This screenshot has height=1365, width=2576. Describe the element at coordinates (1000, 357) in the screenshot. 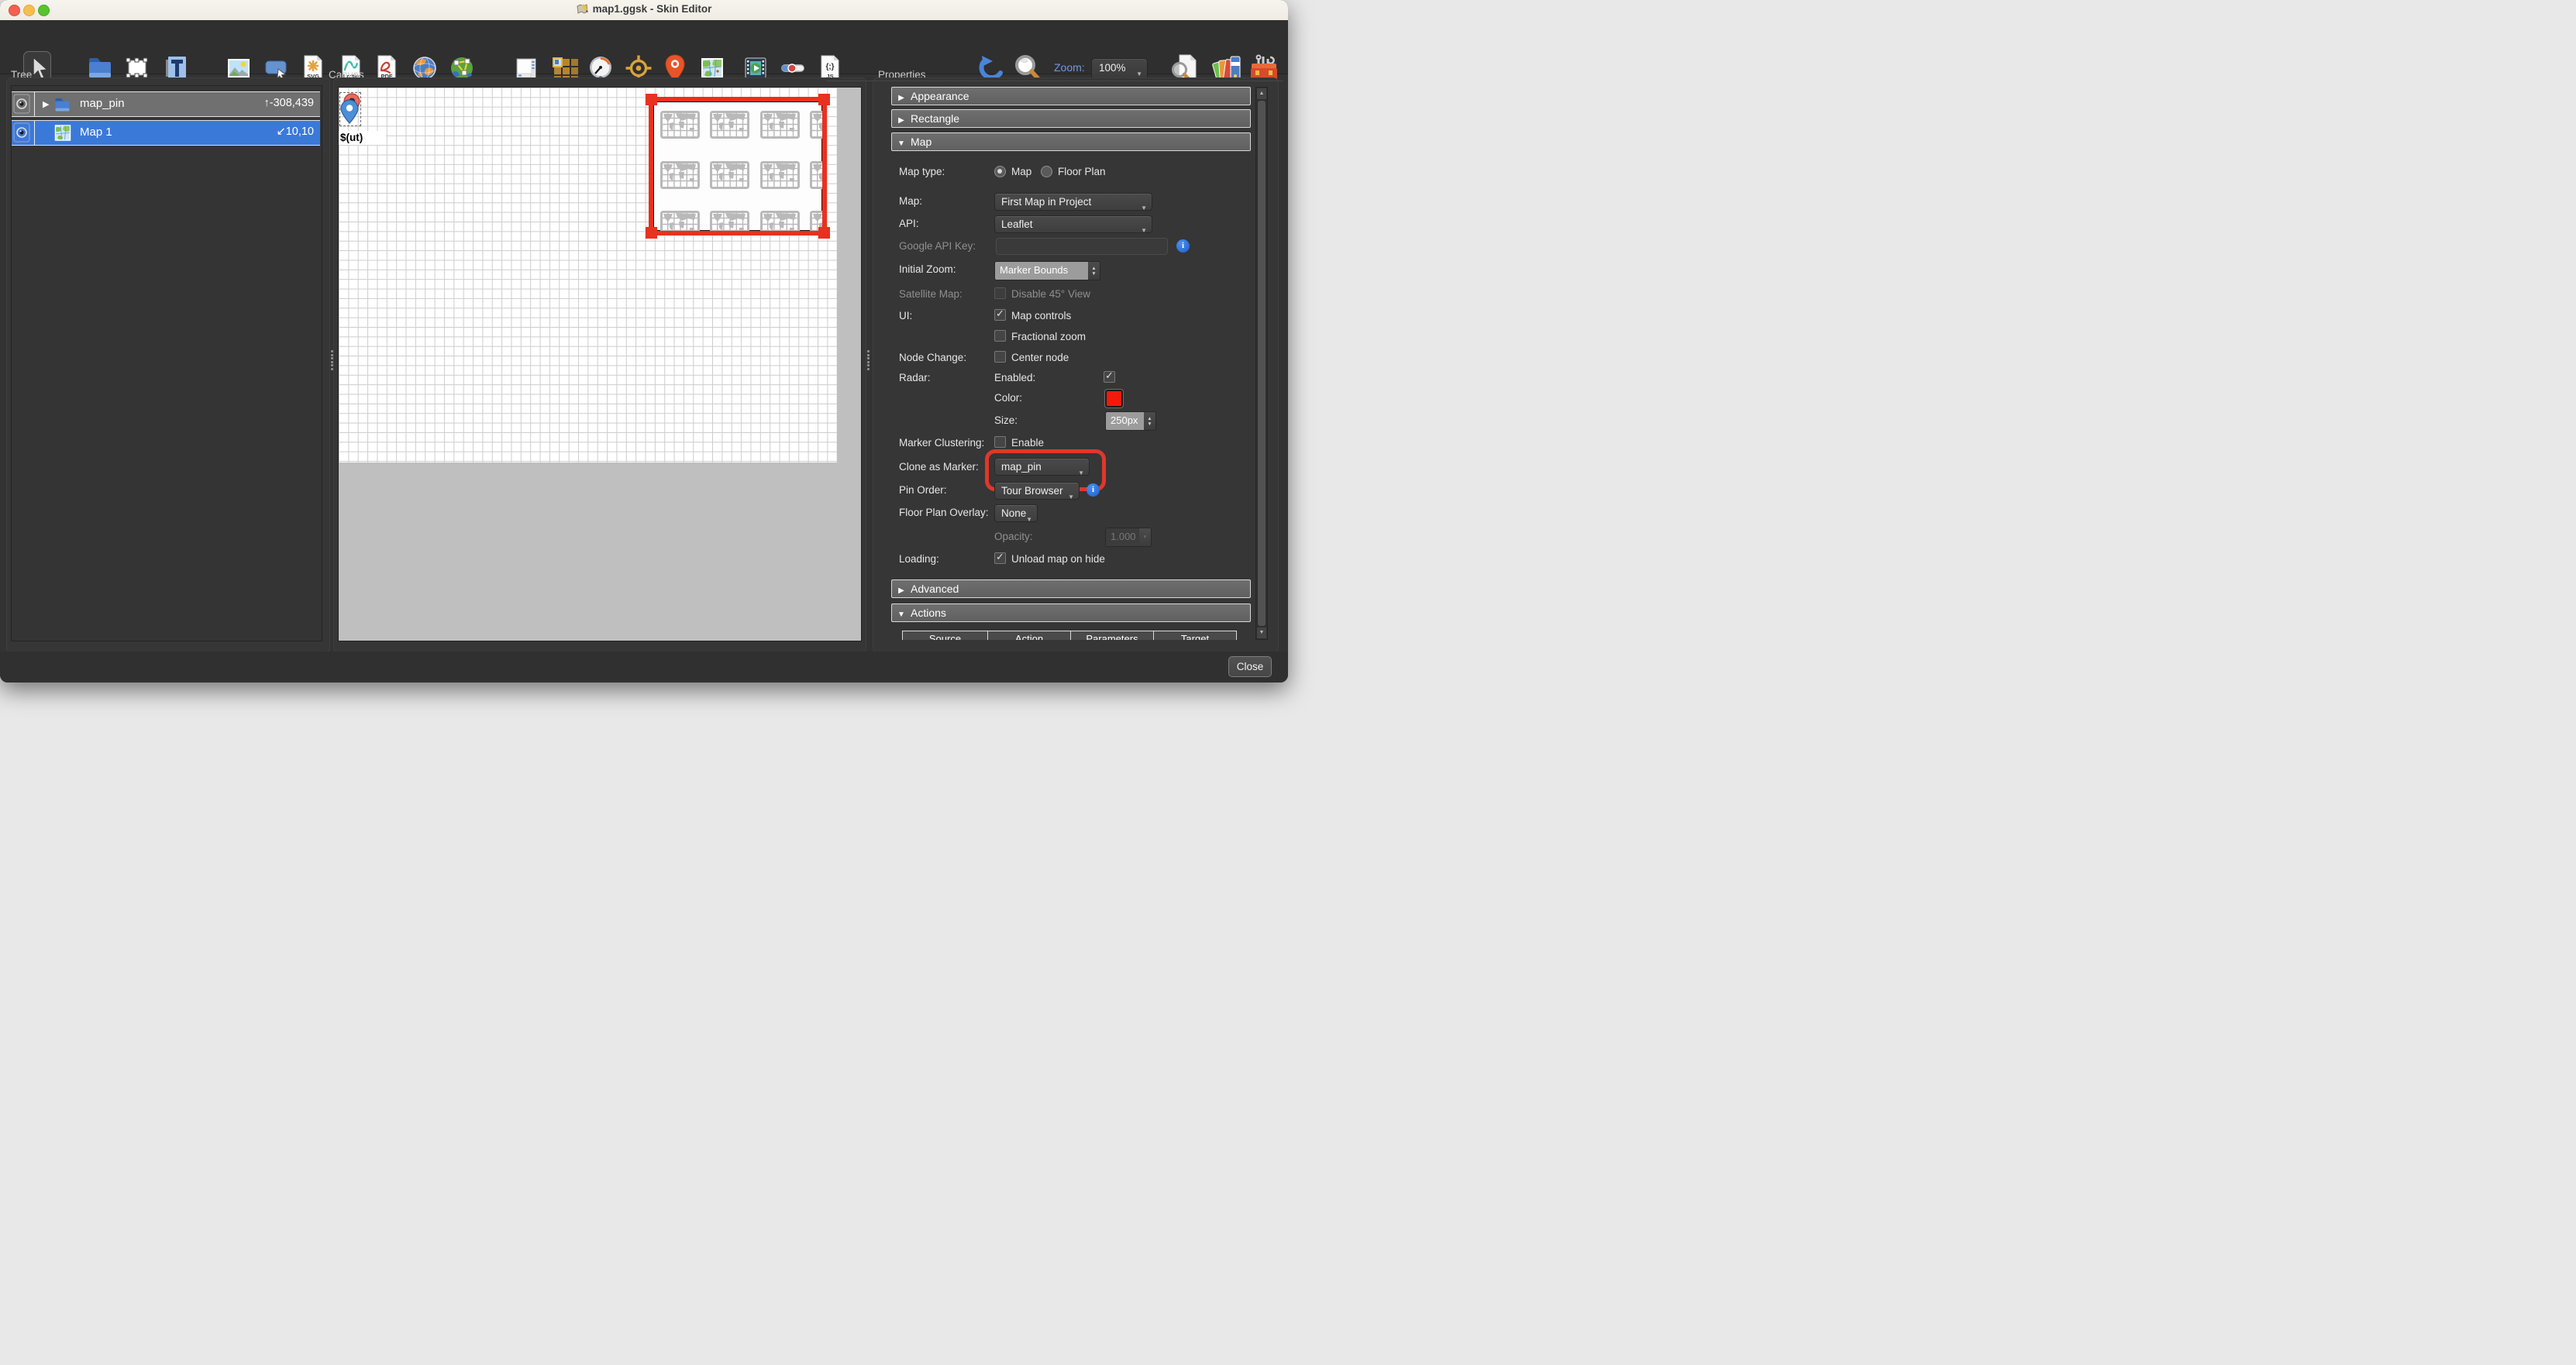

I see `center-node-checkbox` at that location.